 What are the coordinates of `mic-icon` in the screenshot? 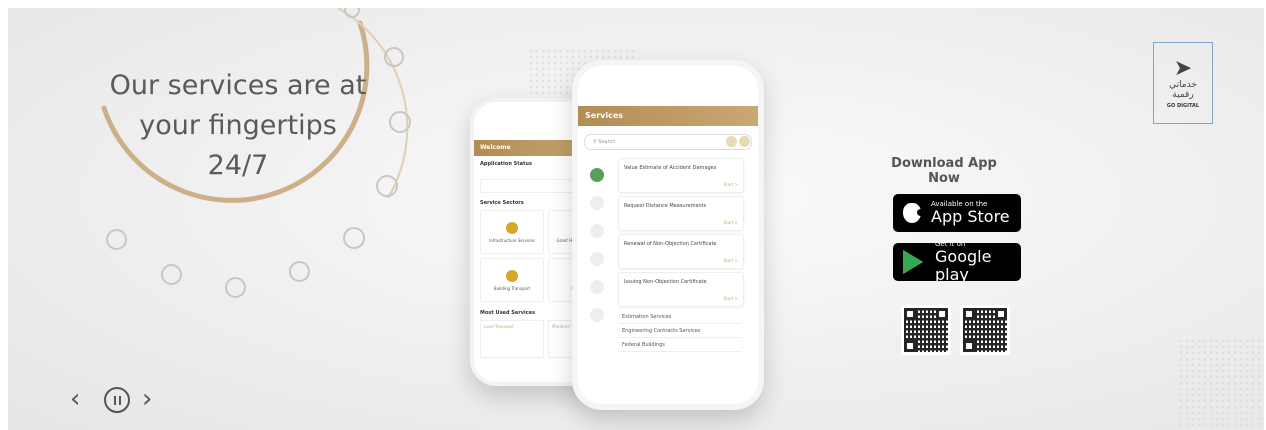 It's located at (744, 141).